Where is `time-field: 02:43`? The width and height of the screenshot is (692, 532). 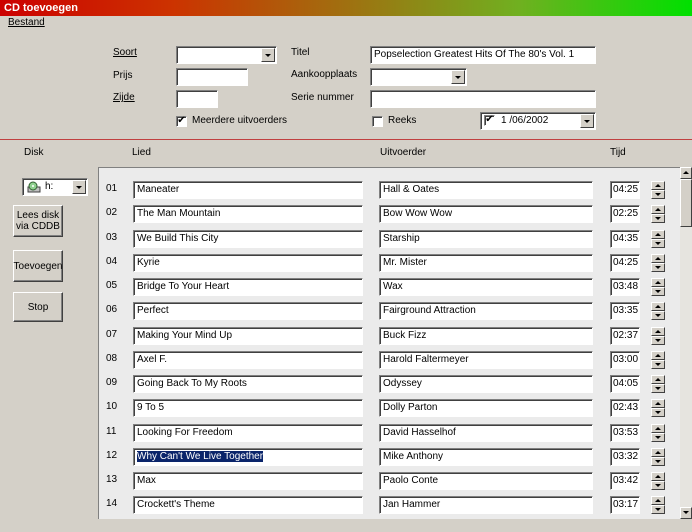
time-field: 02:43 is located at coordinates (625, 408).